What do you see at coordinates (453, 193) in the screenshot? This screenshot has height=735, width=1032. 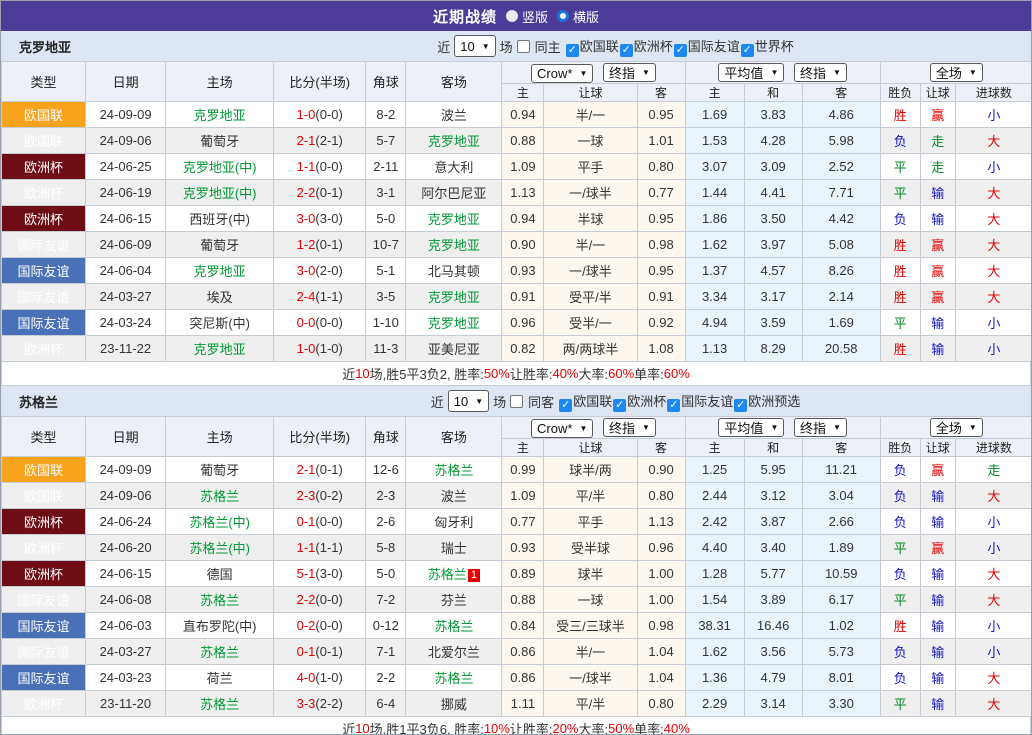 I see `team-link: 阿尔巴尼亚` at bounding box center [453, 193].